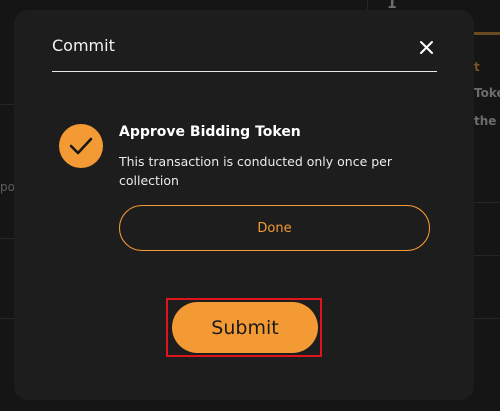 The image size is (500, 411). I want to click on checkmark-icon, so click(81, 146).